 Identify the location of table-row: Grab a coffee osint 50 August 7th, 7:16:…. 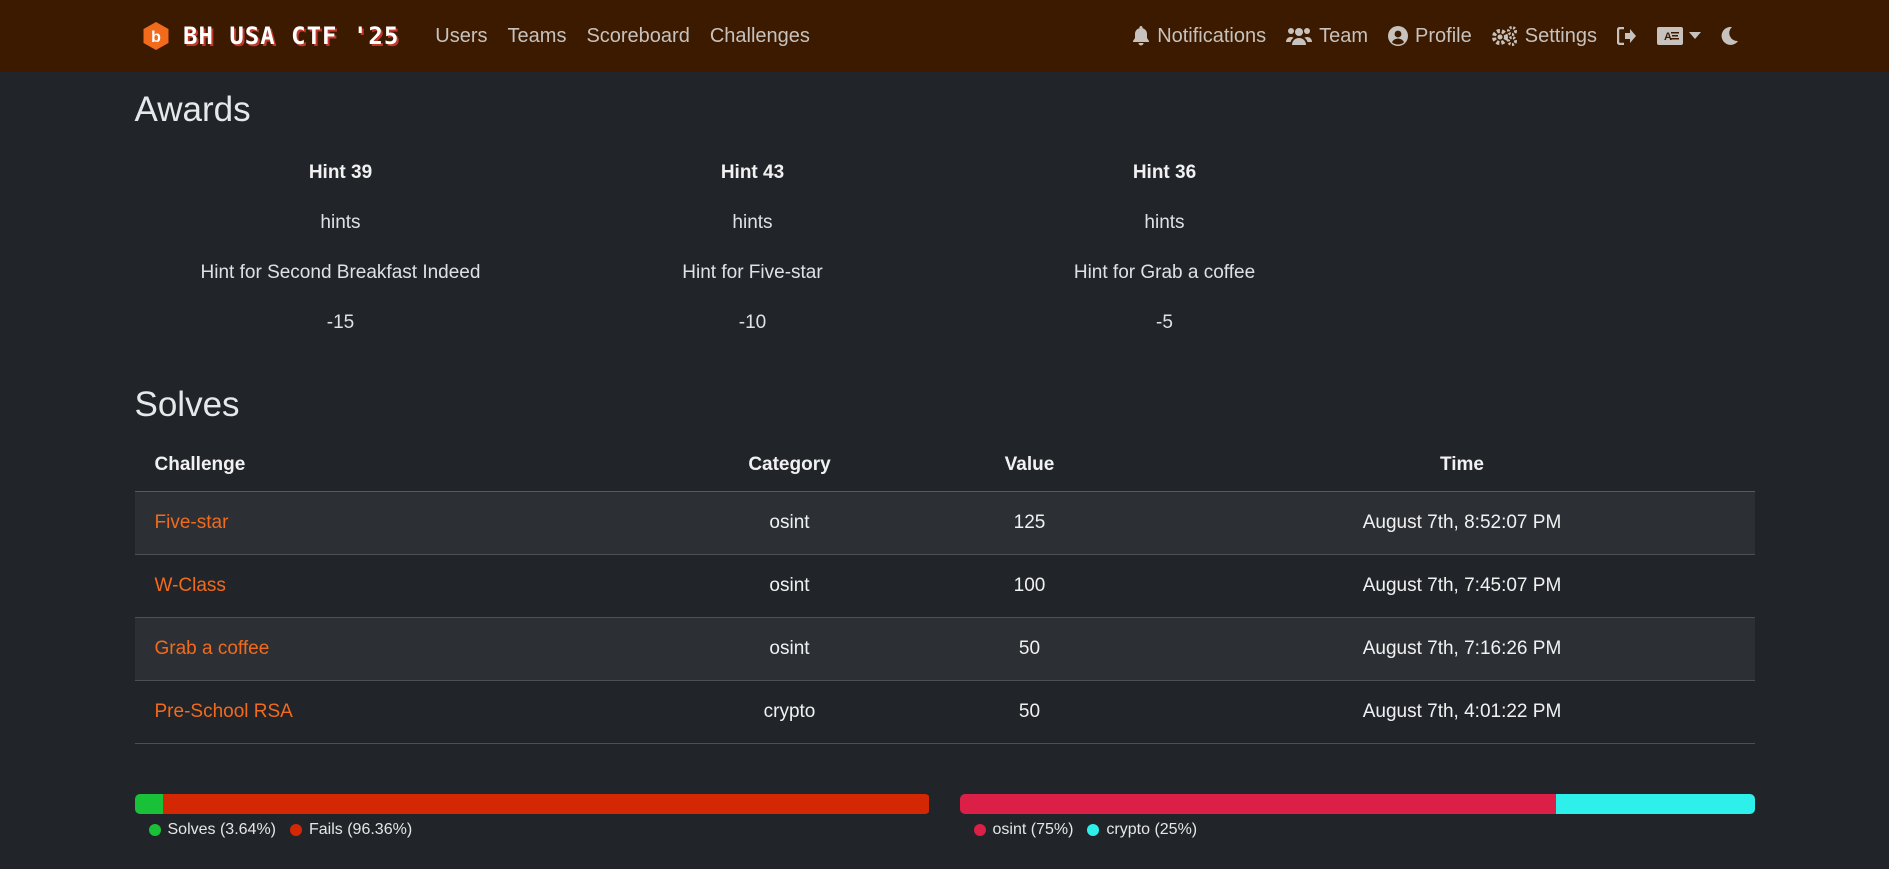
(944, 649).